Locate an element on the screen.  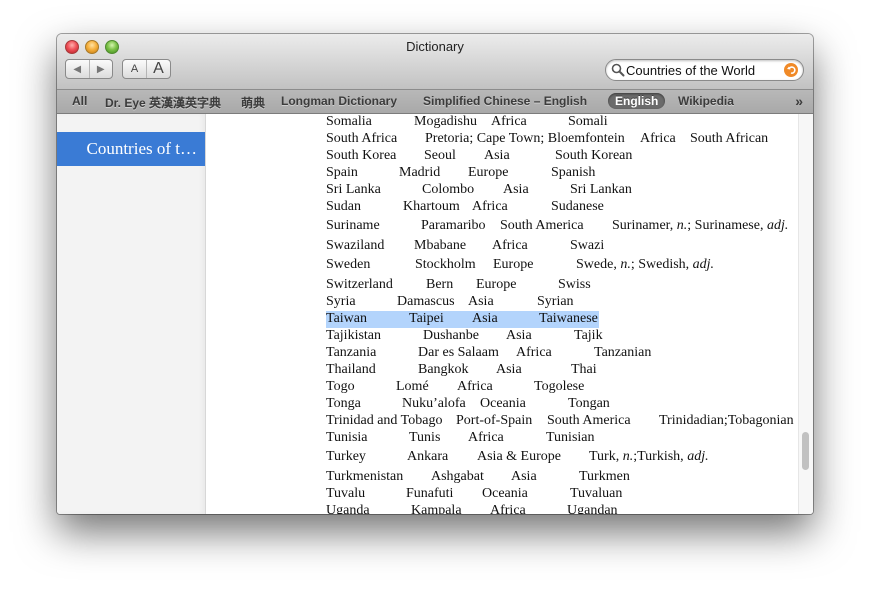
country-cell: Suriname is located at coordinates (353, 225).